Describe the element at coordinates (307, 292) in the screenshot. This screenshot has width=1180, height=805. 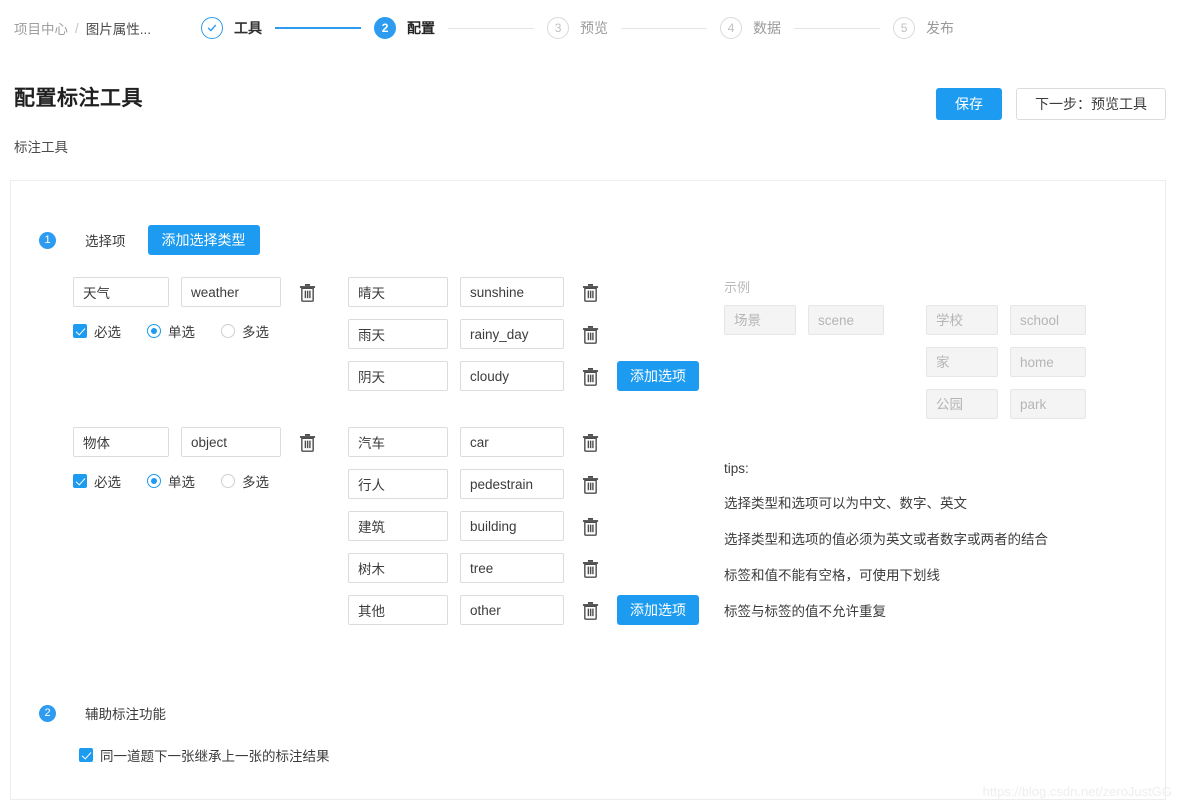
I see `delete-group-icon-weather` at that location.